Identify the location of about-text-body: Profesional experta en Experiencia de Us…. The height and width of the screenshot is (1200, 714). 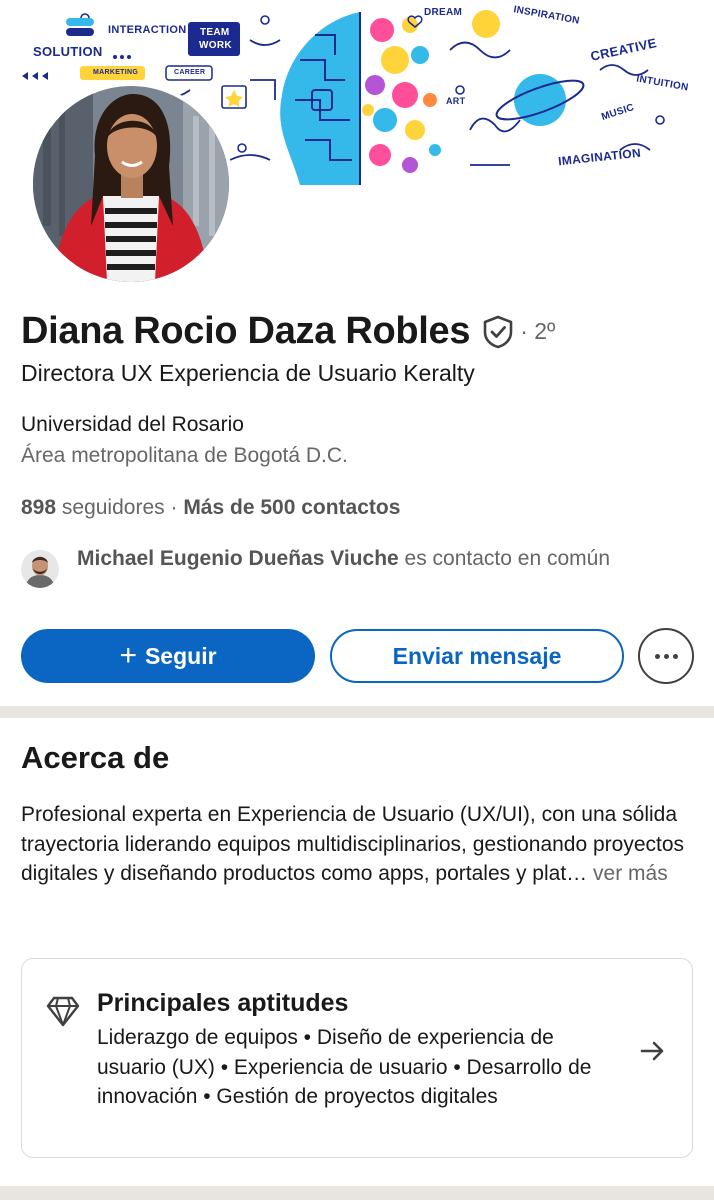
(353, 844).